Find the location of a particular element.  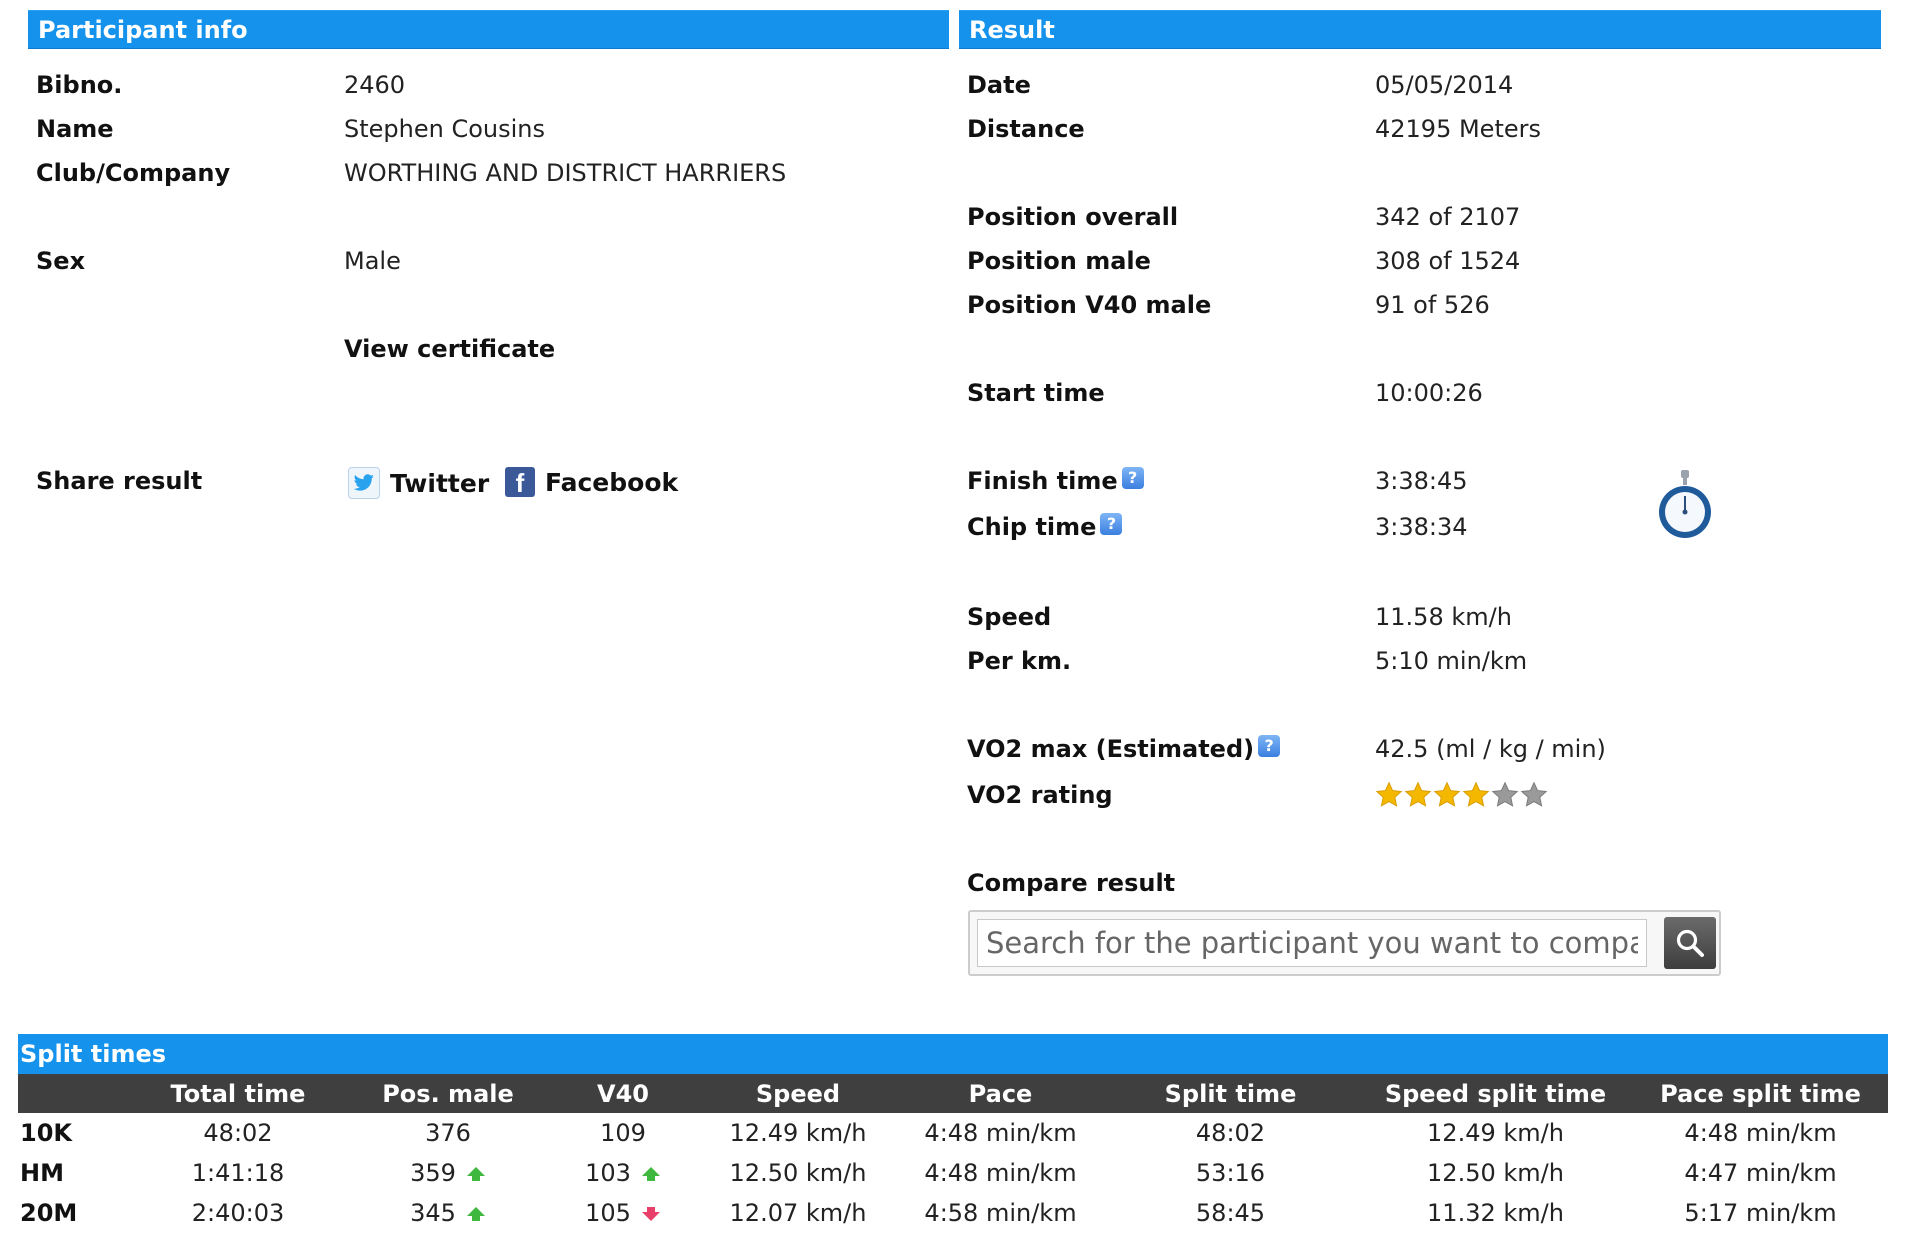

speed-value: 12.49 km/h is located at coordinates (798, 1133).